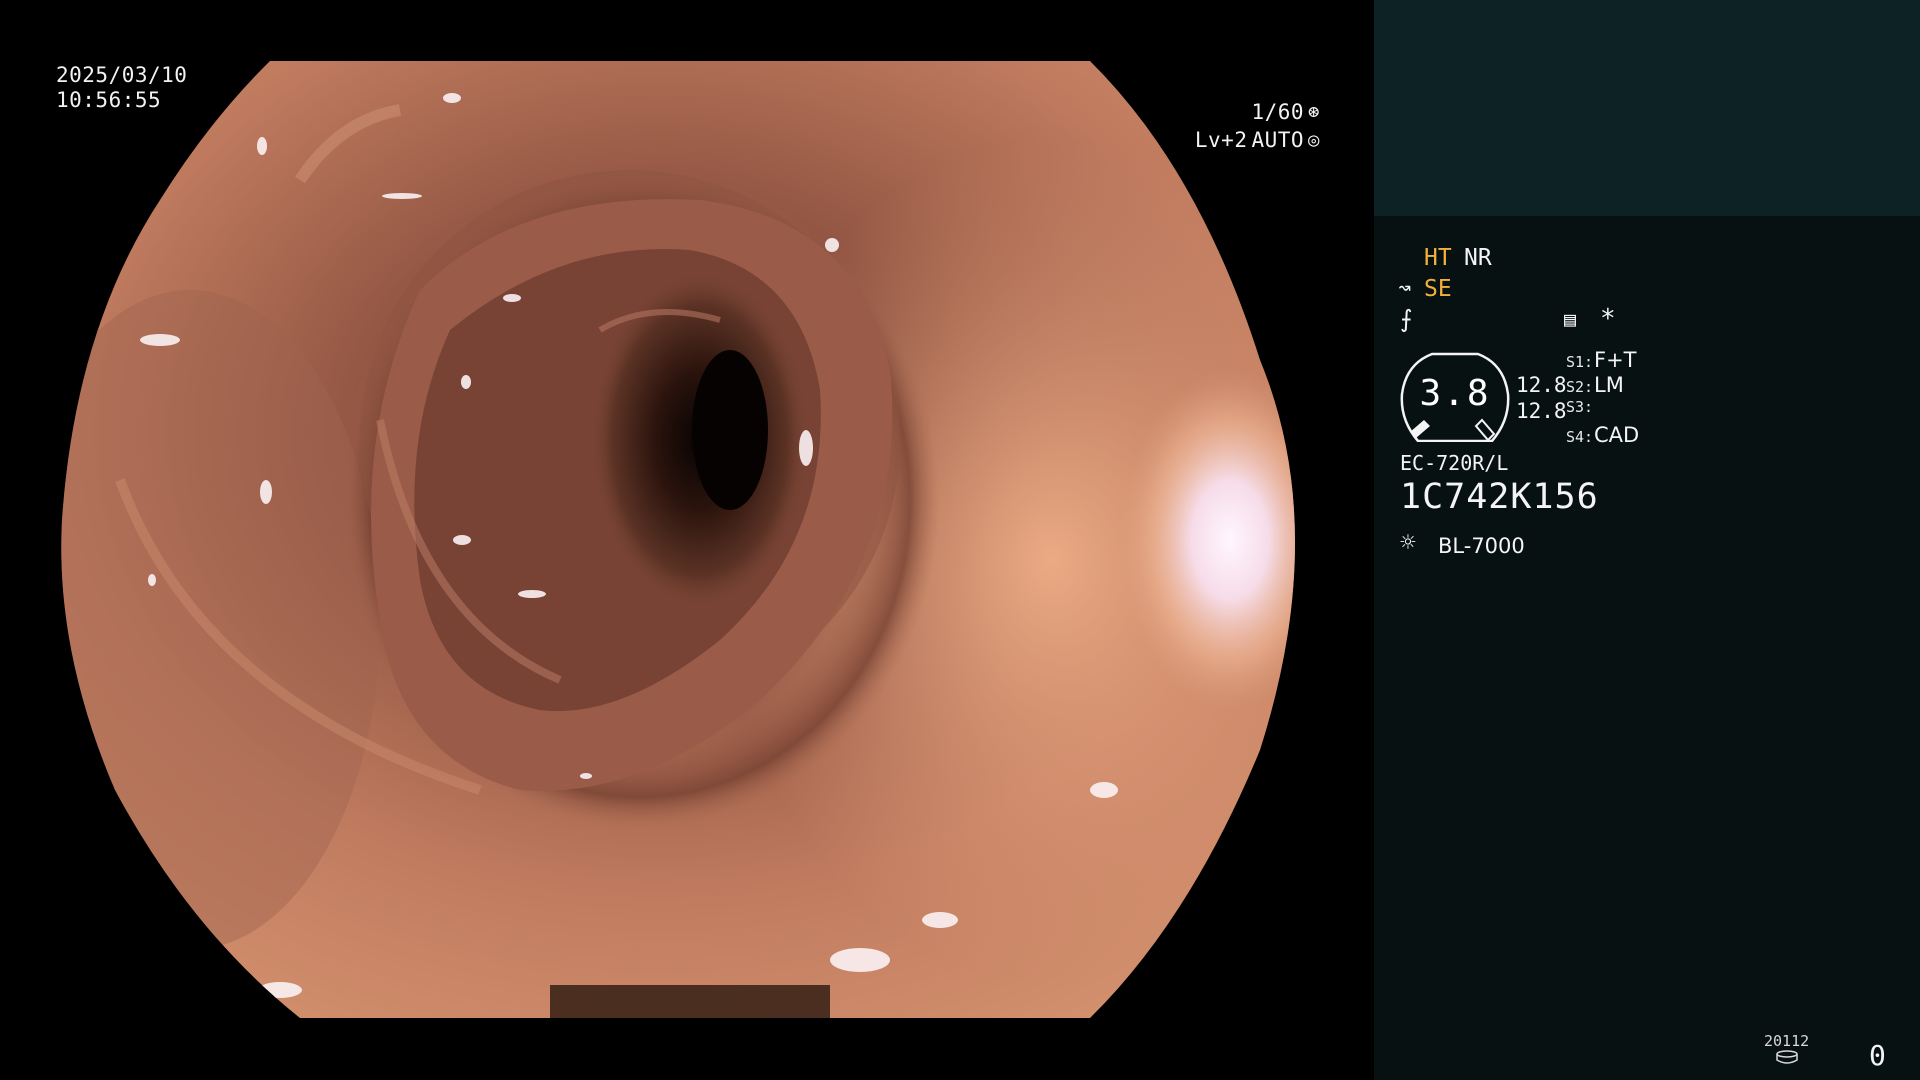 This screenshot has width=1920, height=1080. I want to click on exposure-status: 1/60 ⊛ Lv+2 AUTO ◎, so click(1257, 126).